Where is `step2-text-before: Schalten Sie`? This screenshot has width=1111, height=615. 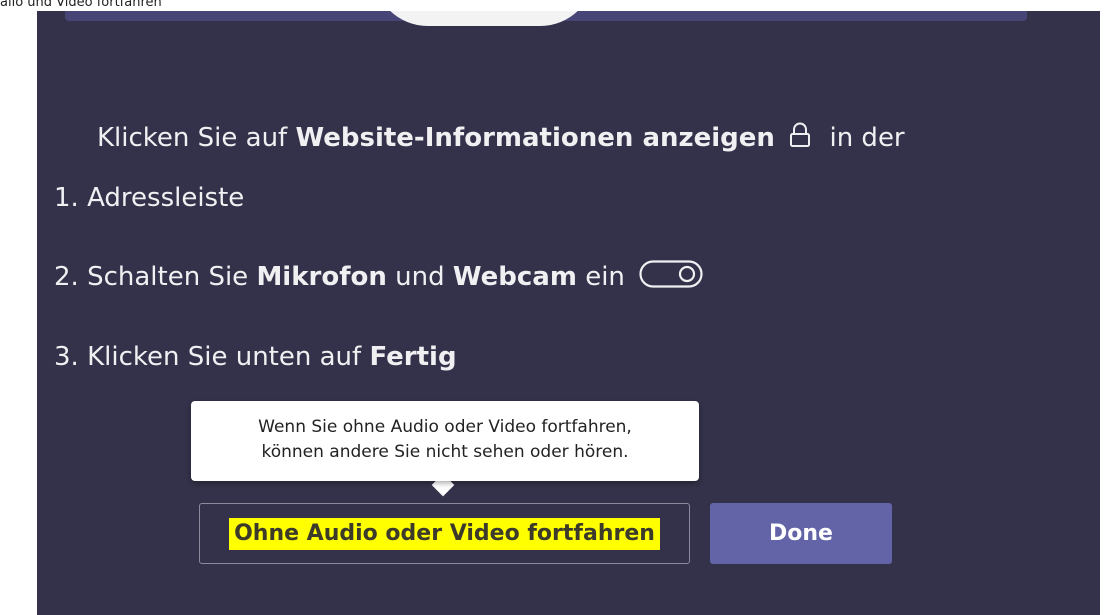 step2-text-before: Schalten Sie is located at coordinates (172, 277).